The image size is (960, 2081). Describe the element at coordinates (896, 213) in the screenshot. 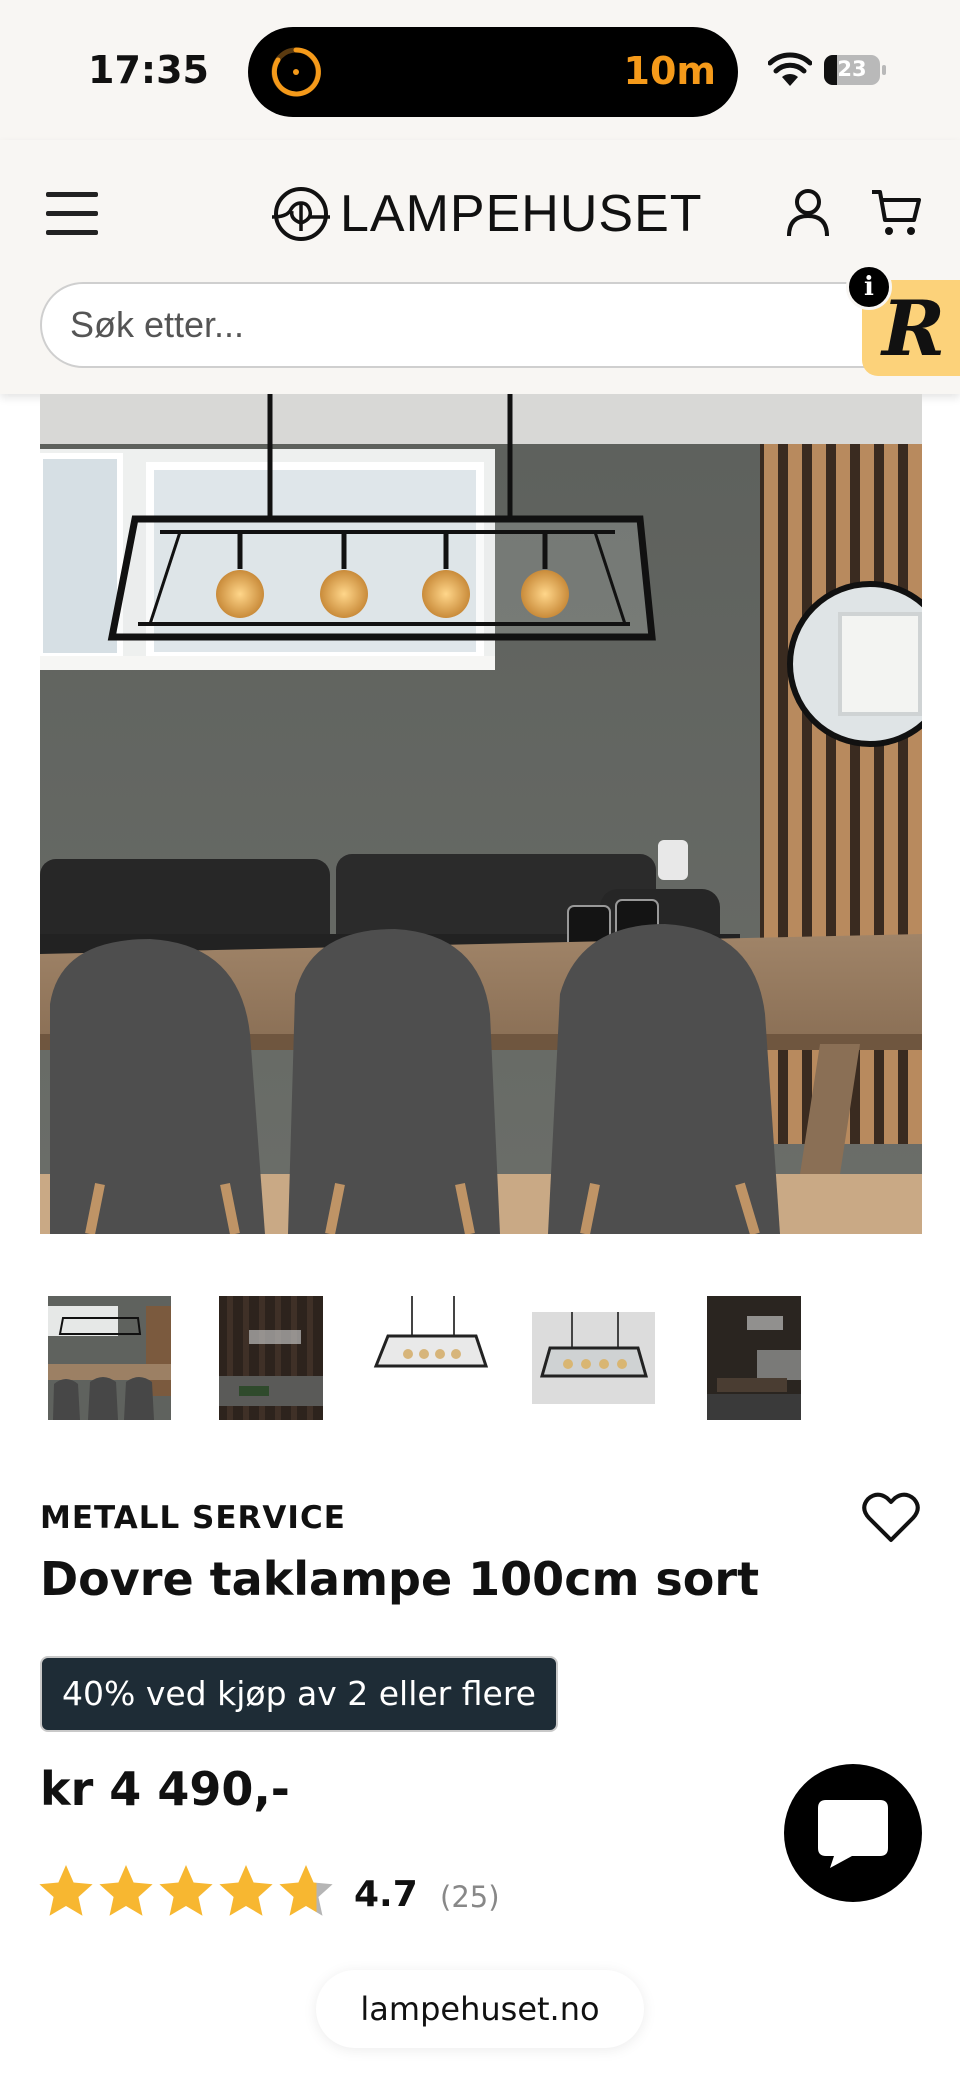

I see `cart-icon` at that location.